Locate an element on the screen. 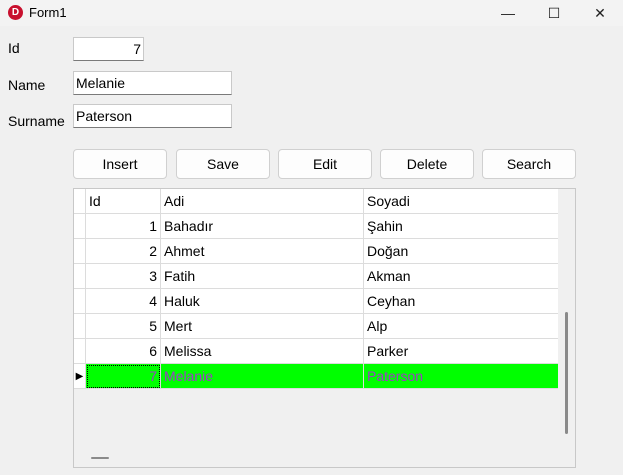  cell-soyadi: Akman is located at coordinates (461, 276).